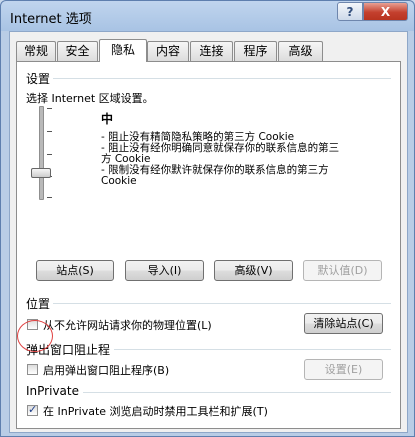 Image resolution: width=415 pixels, height=437 pixels. What do you see at coordinates (52, 391) in the screenshot?
I see `inprivate-heading: InPrivate` at bounding box center [52, 391].